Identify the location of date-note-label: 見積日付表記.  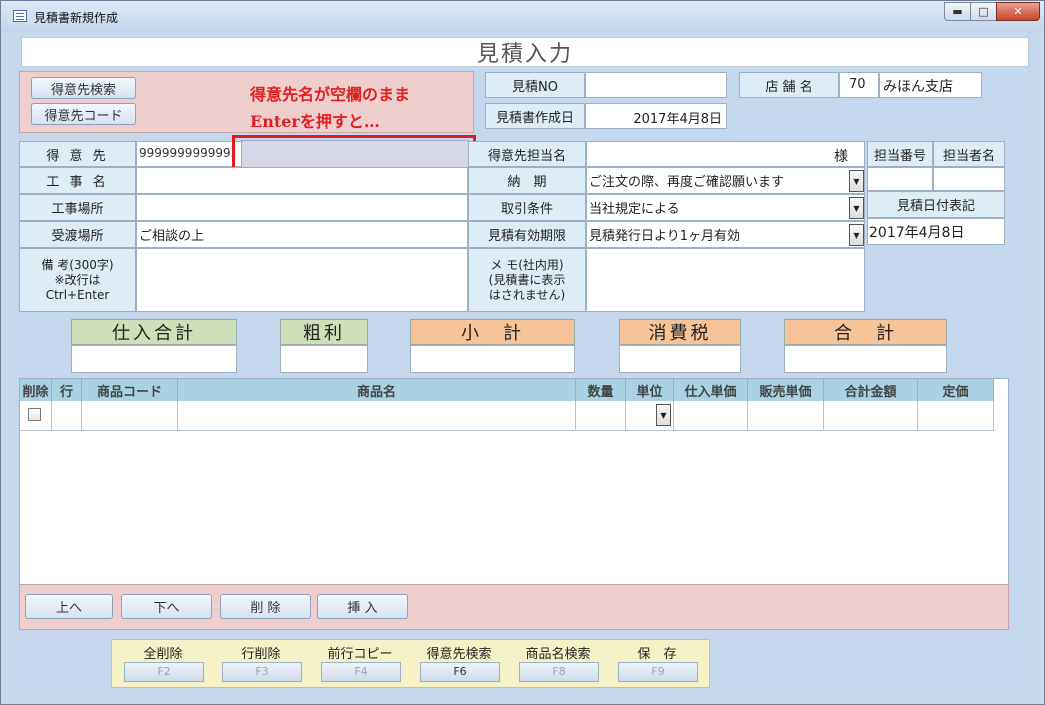
(936, 204).